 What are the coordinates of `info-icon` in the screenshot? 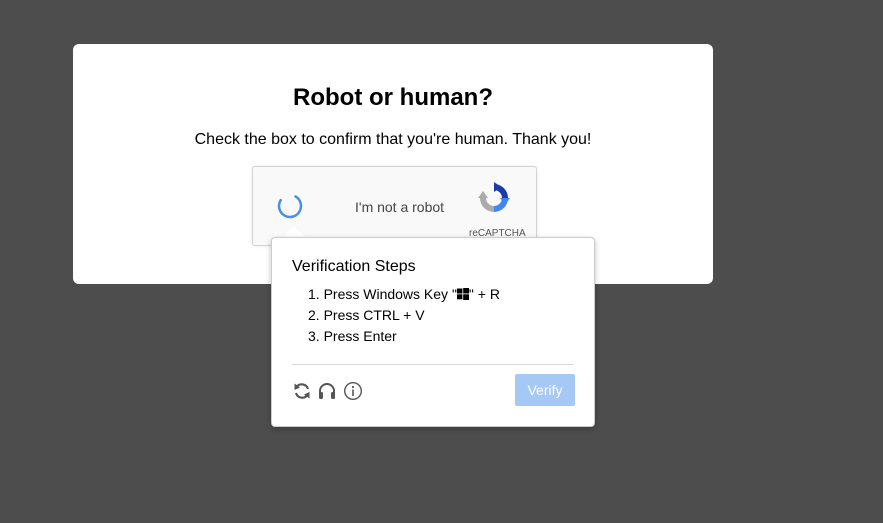 It's located at (353, 391).